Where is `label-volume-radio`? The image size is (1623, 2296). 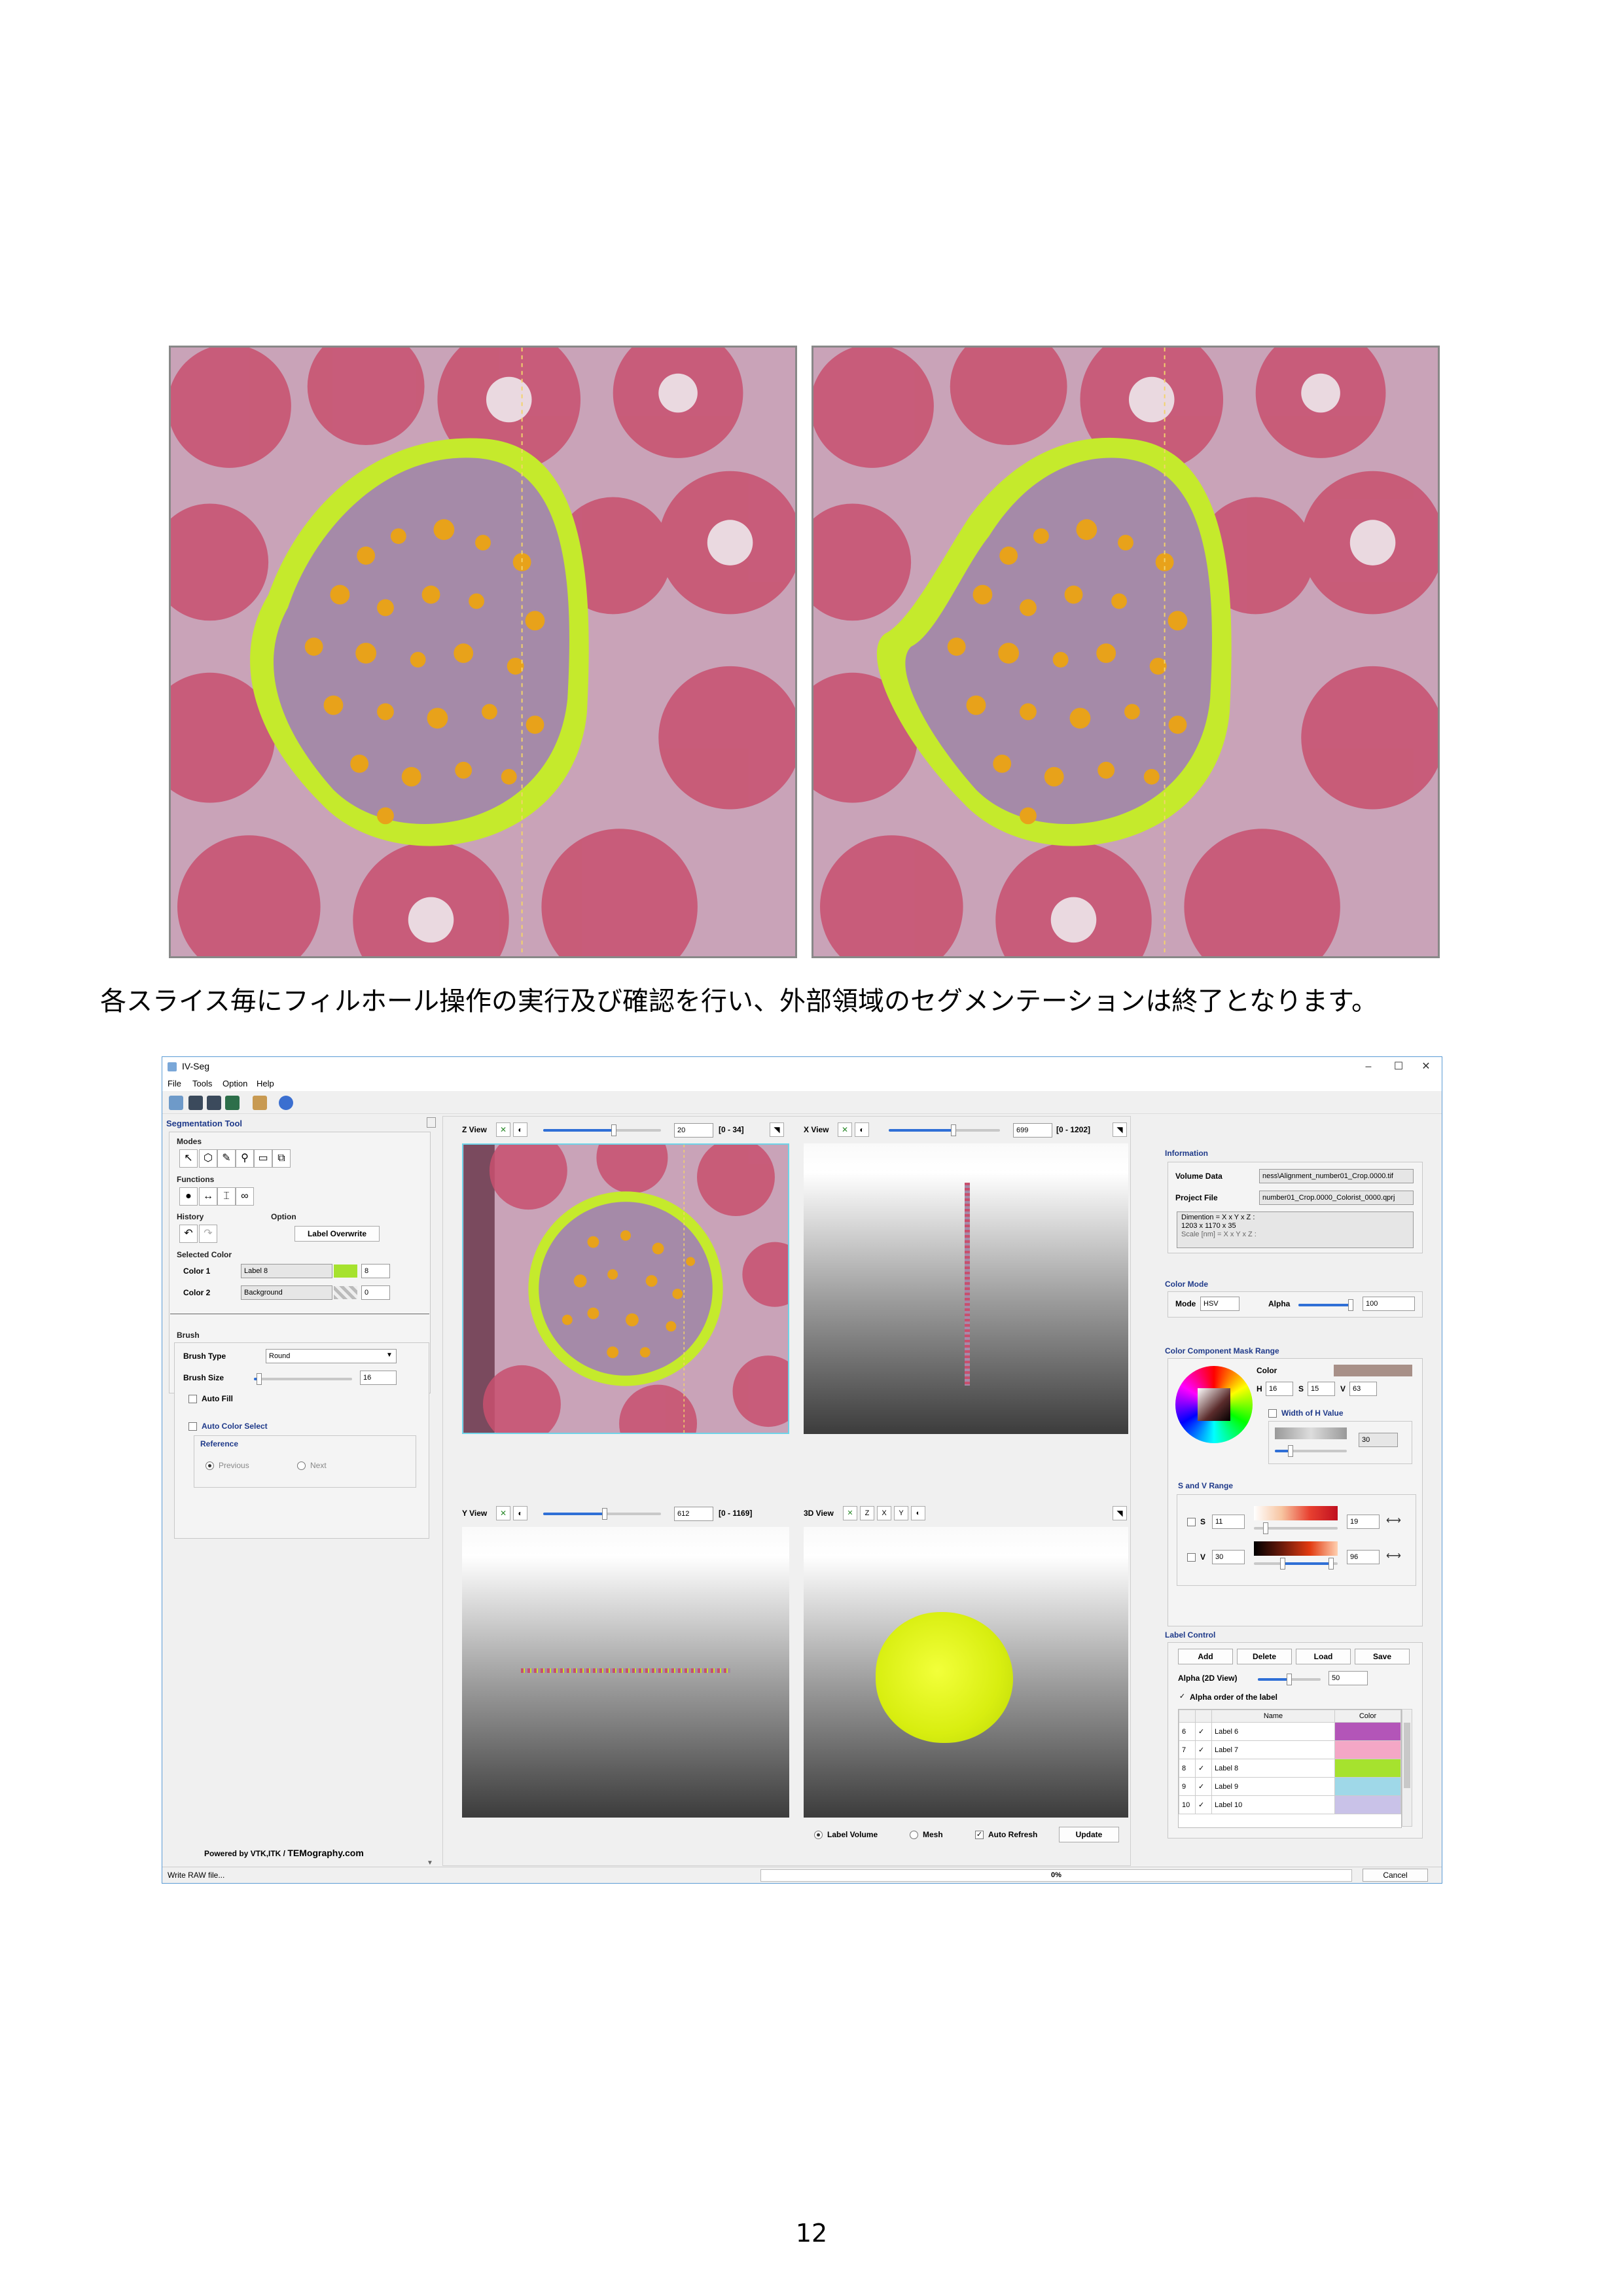
label-volume-radio is located at coordinates (818, 1835).